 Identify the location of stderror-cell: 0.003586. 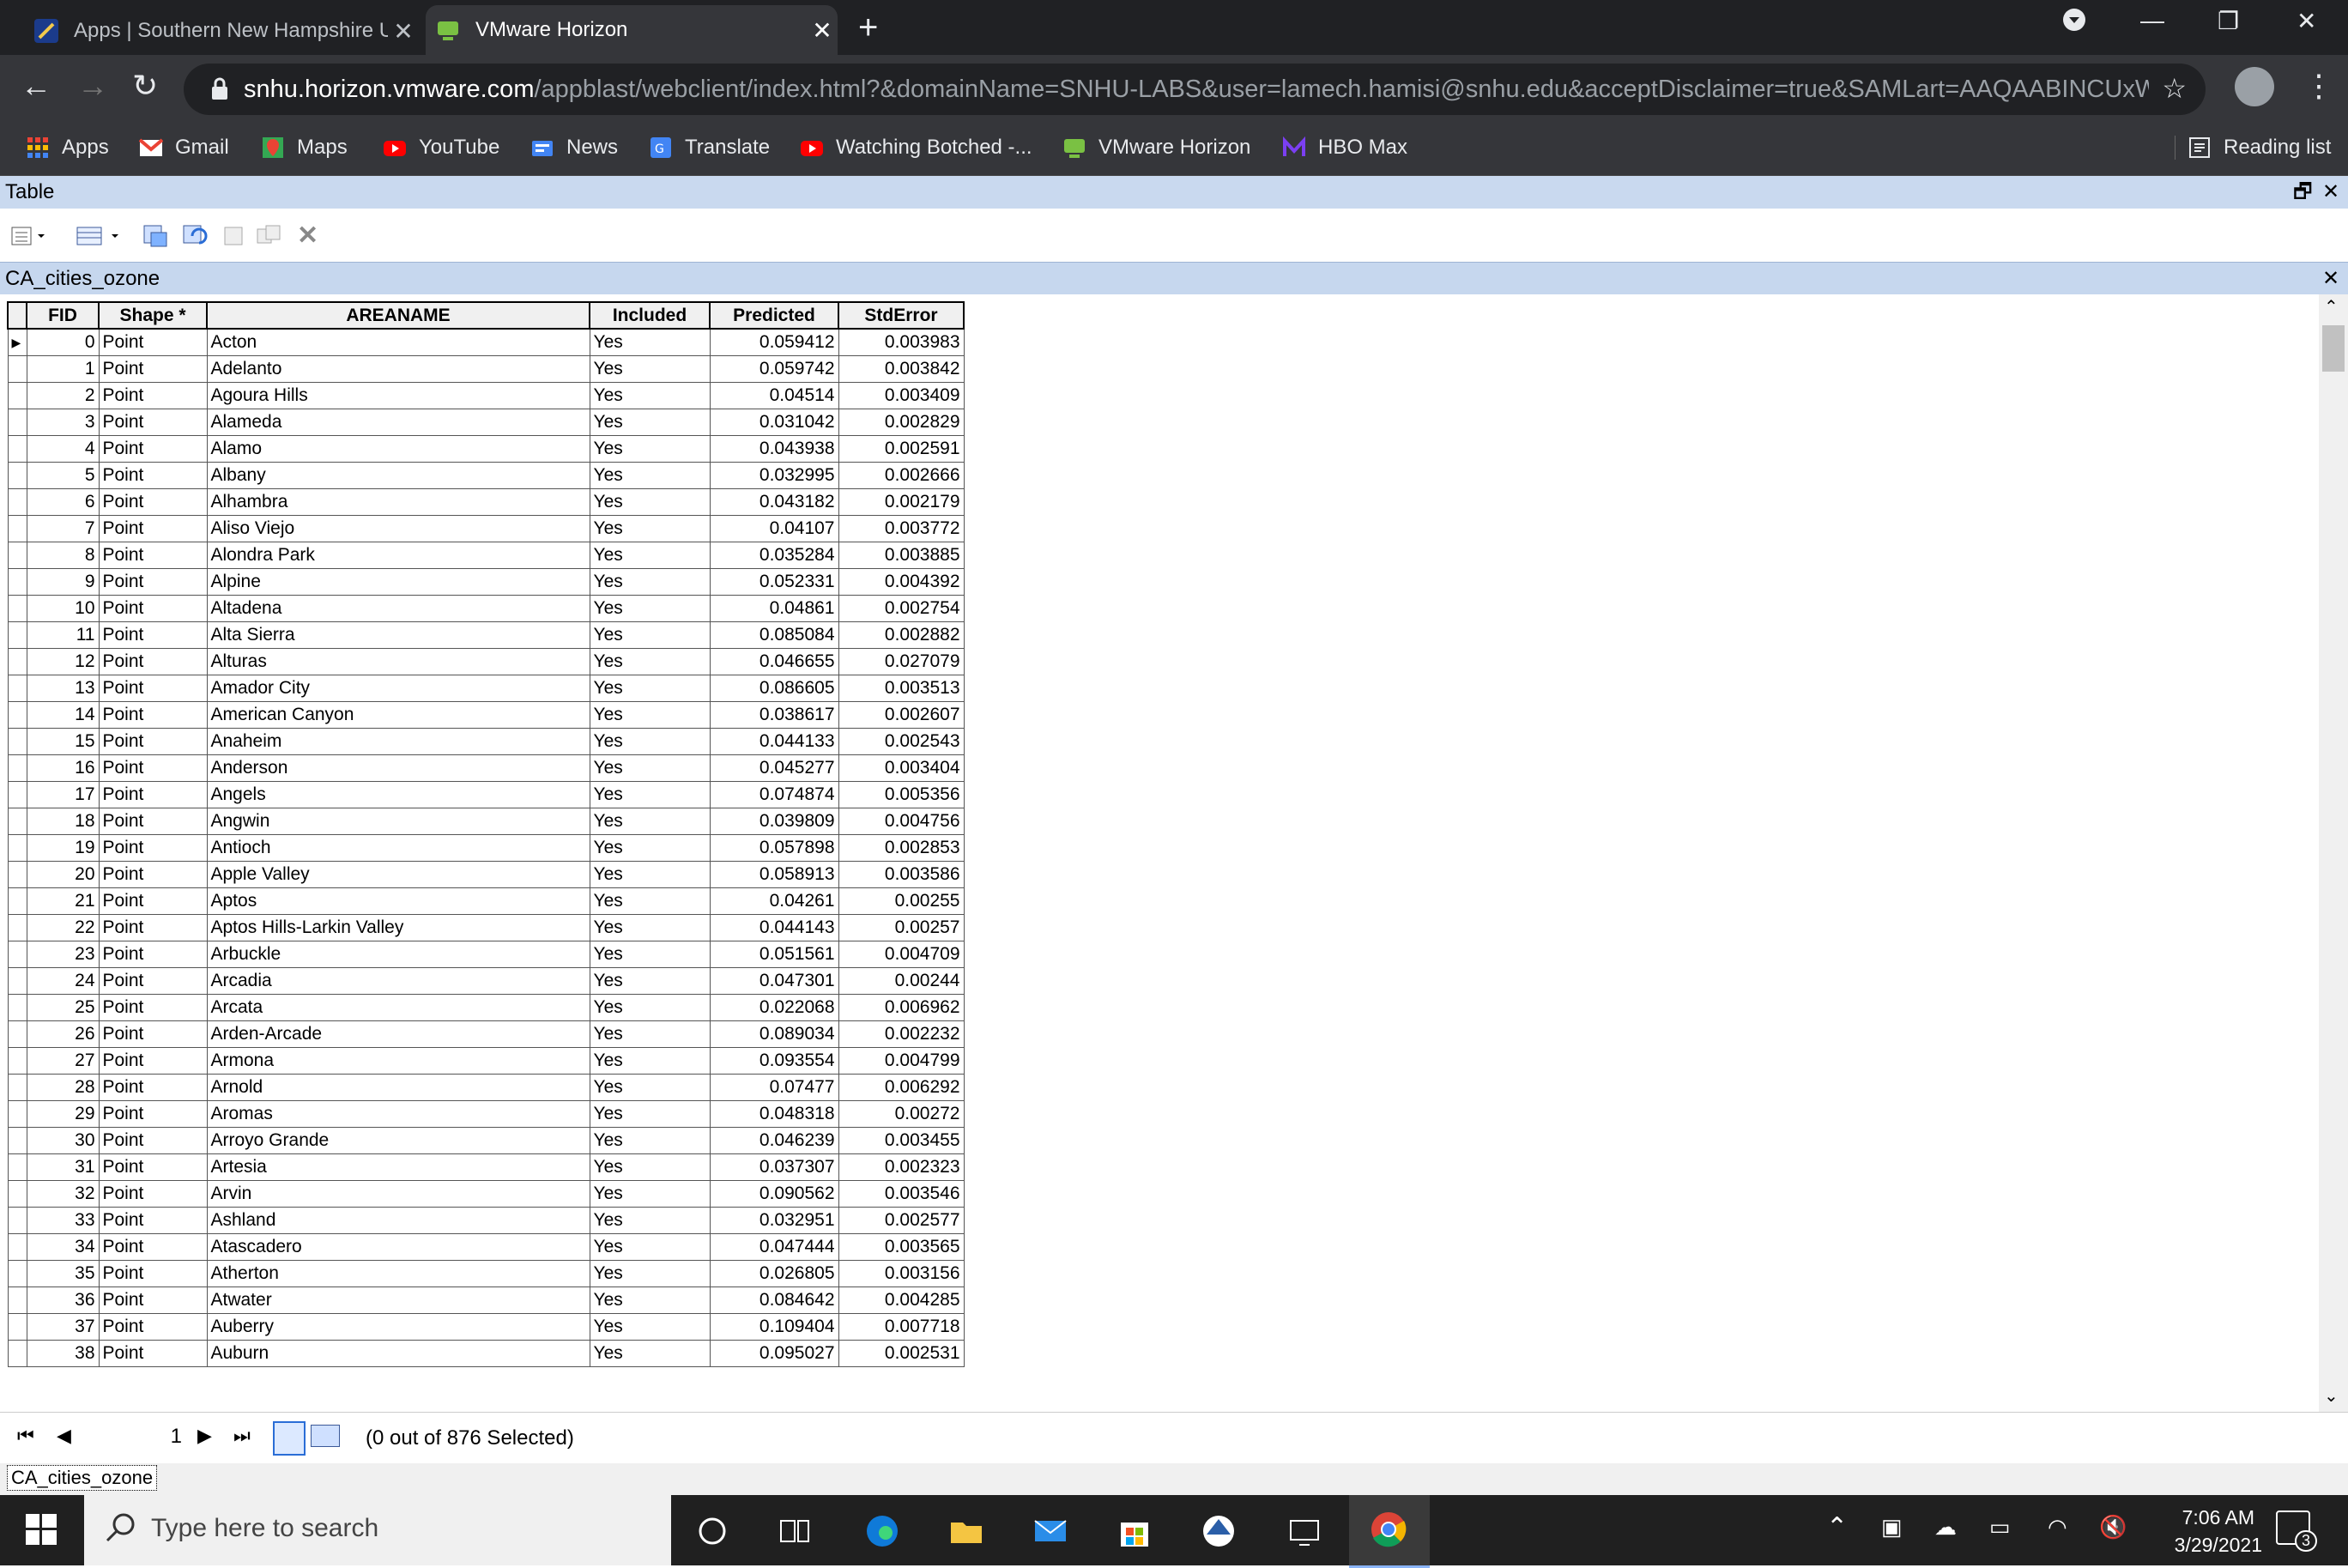
(901, 874).